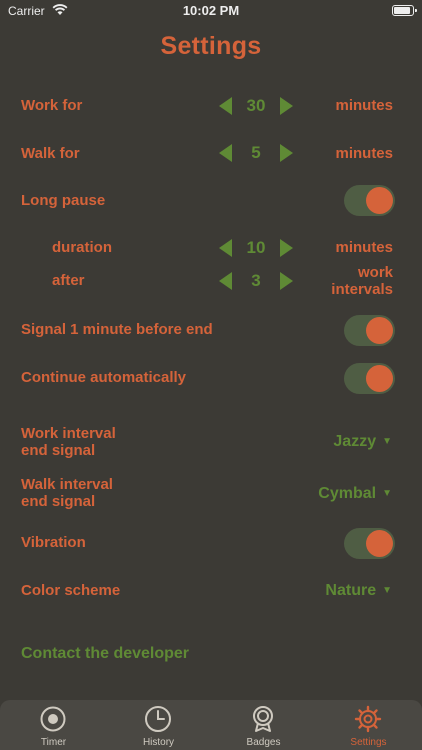  I want to click on tab-timer-label: Timer, so click(53, 742).